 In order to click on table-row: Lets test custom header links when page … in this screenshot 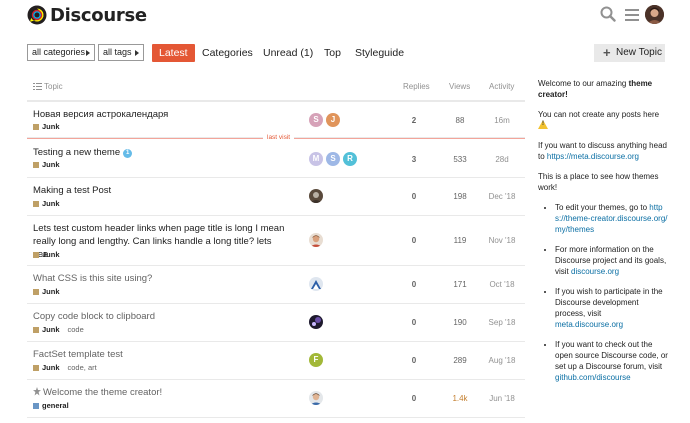, I will do `click(276, 241)`.